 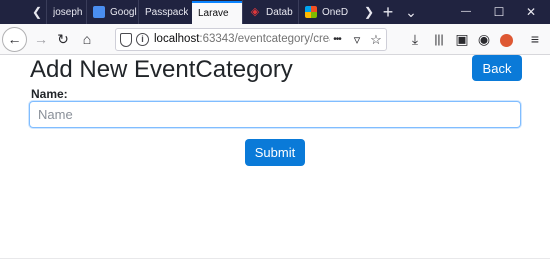 I want to click on tab-label: joseph, so click(x=68, y=12).